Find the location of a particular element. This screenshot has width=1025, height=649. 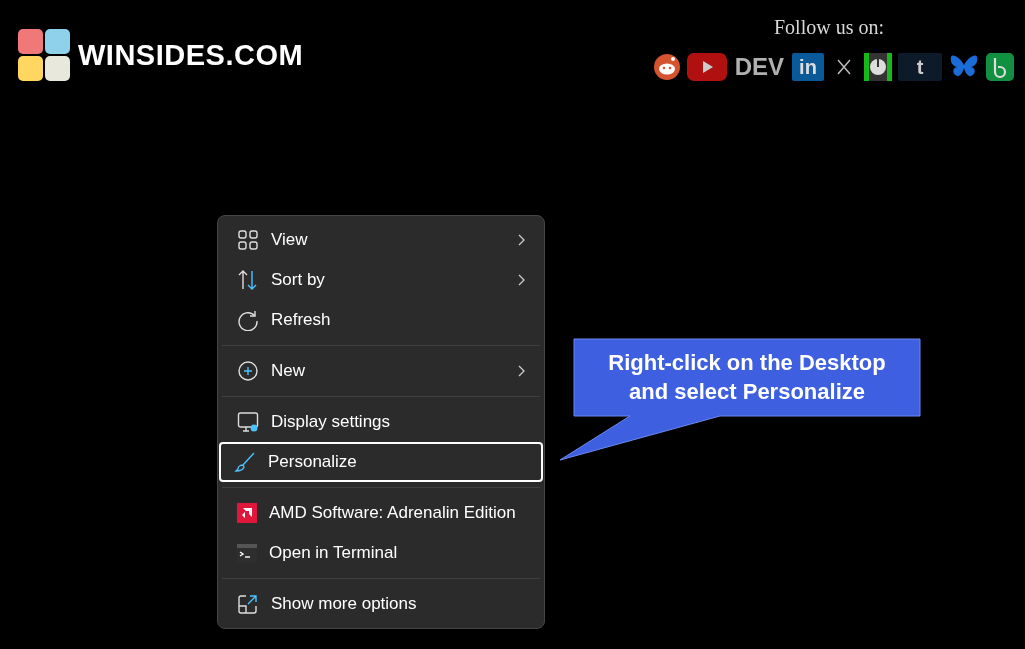

callout-text: Right-click on the Desktop and select Personalize is located at coordinates (747, 377).